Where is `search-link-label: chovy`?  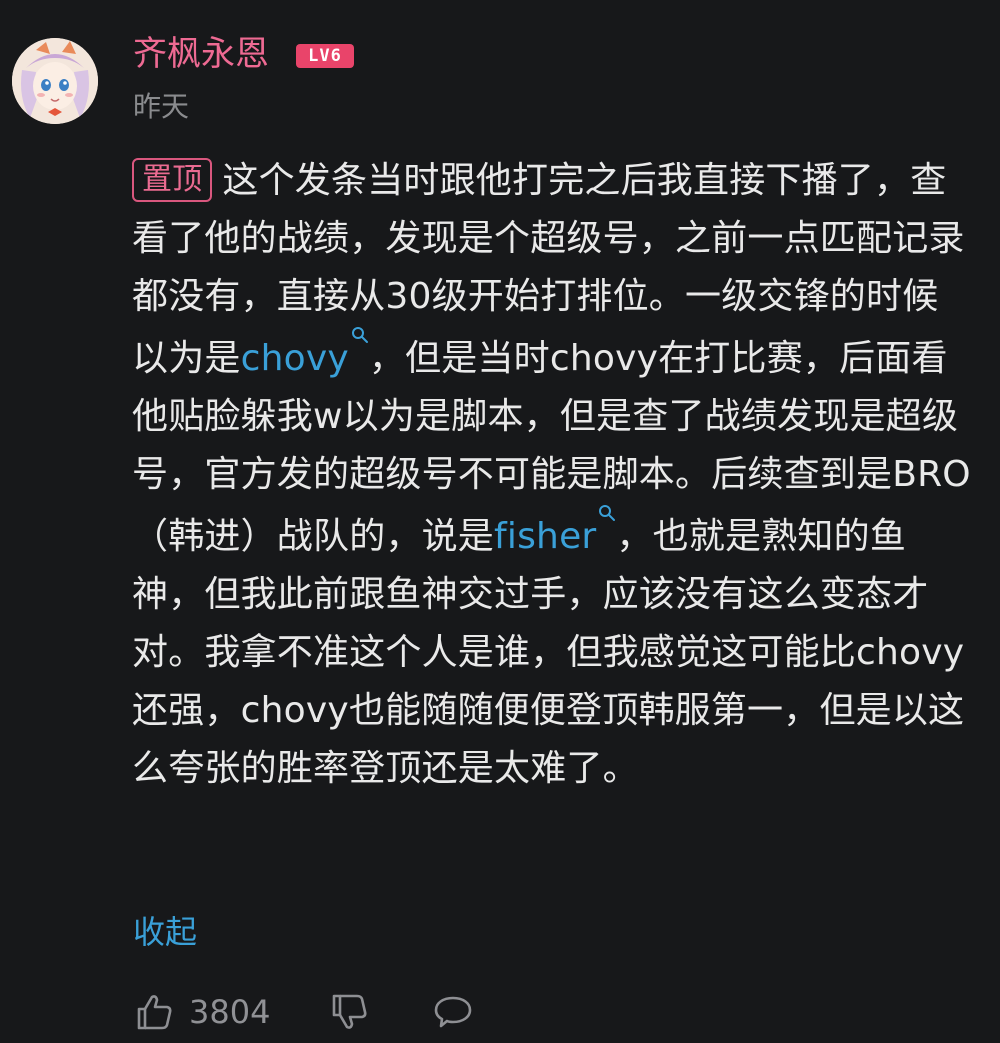
search-link-label: chovy is located at coordinates (295, 358).